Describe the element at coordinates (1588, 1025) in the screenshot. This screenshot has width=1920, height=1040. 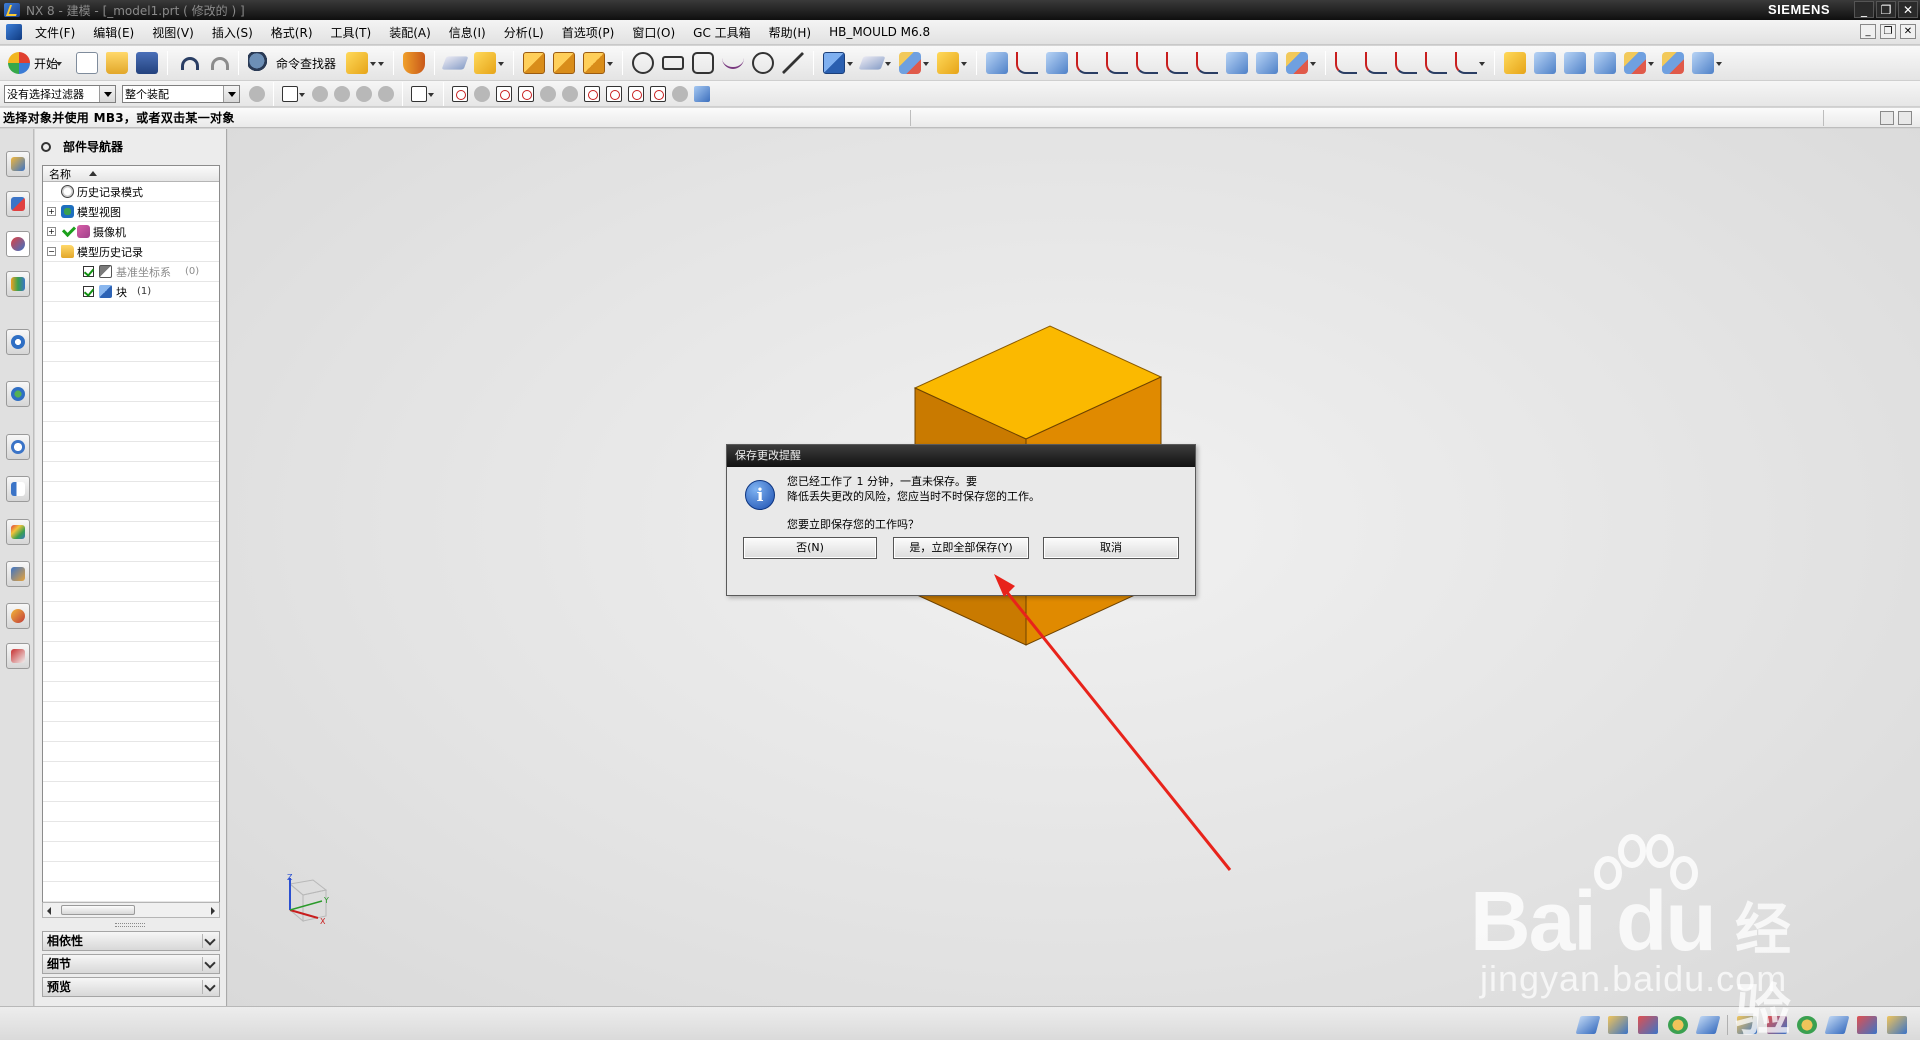
I see `view-fit-icon` at that location.